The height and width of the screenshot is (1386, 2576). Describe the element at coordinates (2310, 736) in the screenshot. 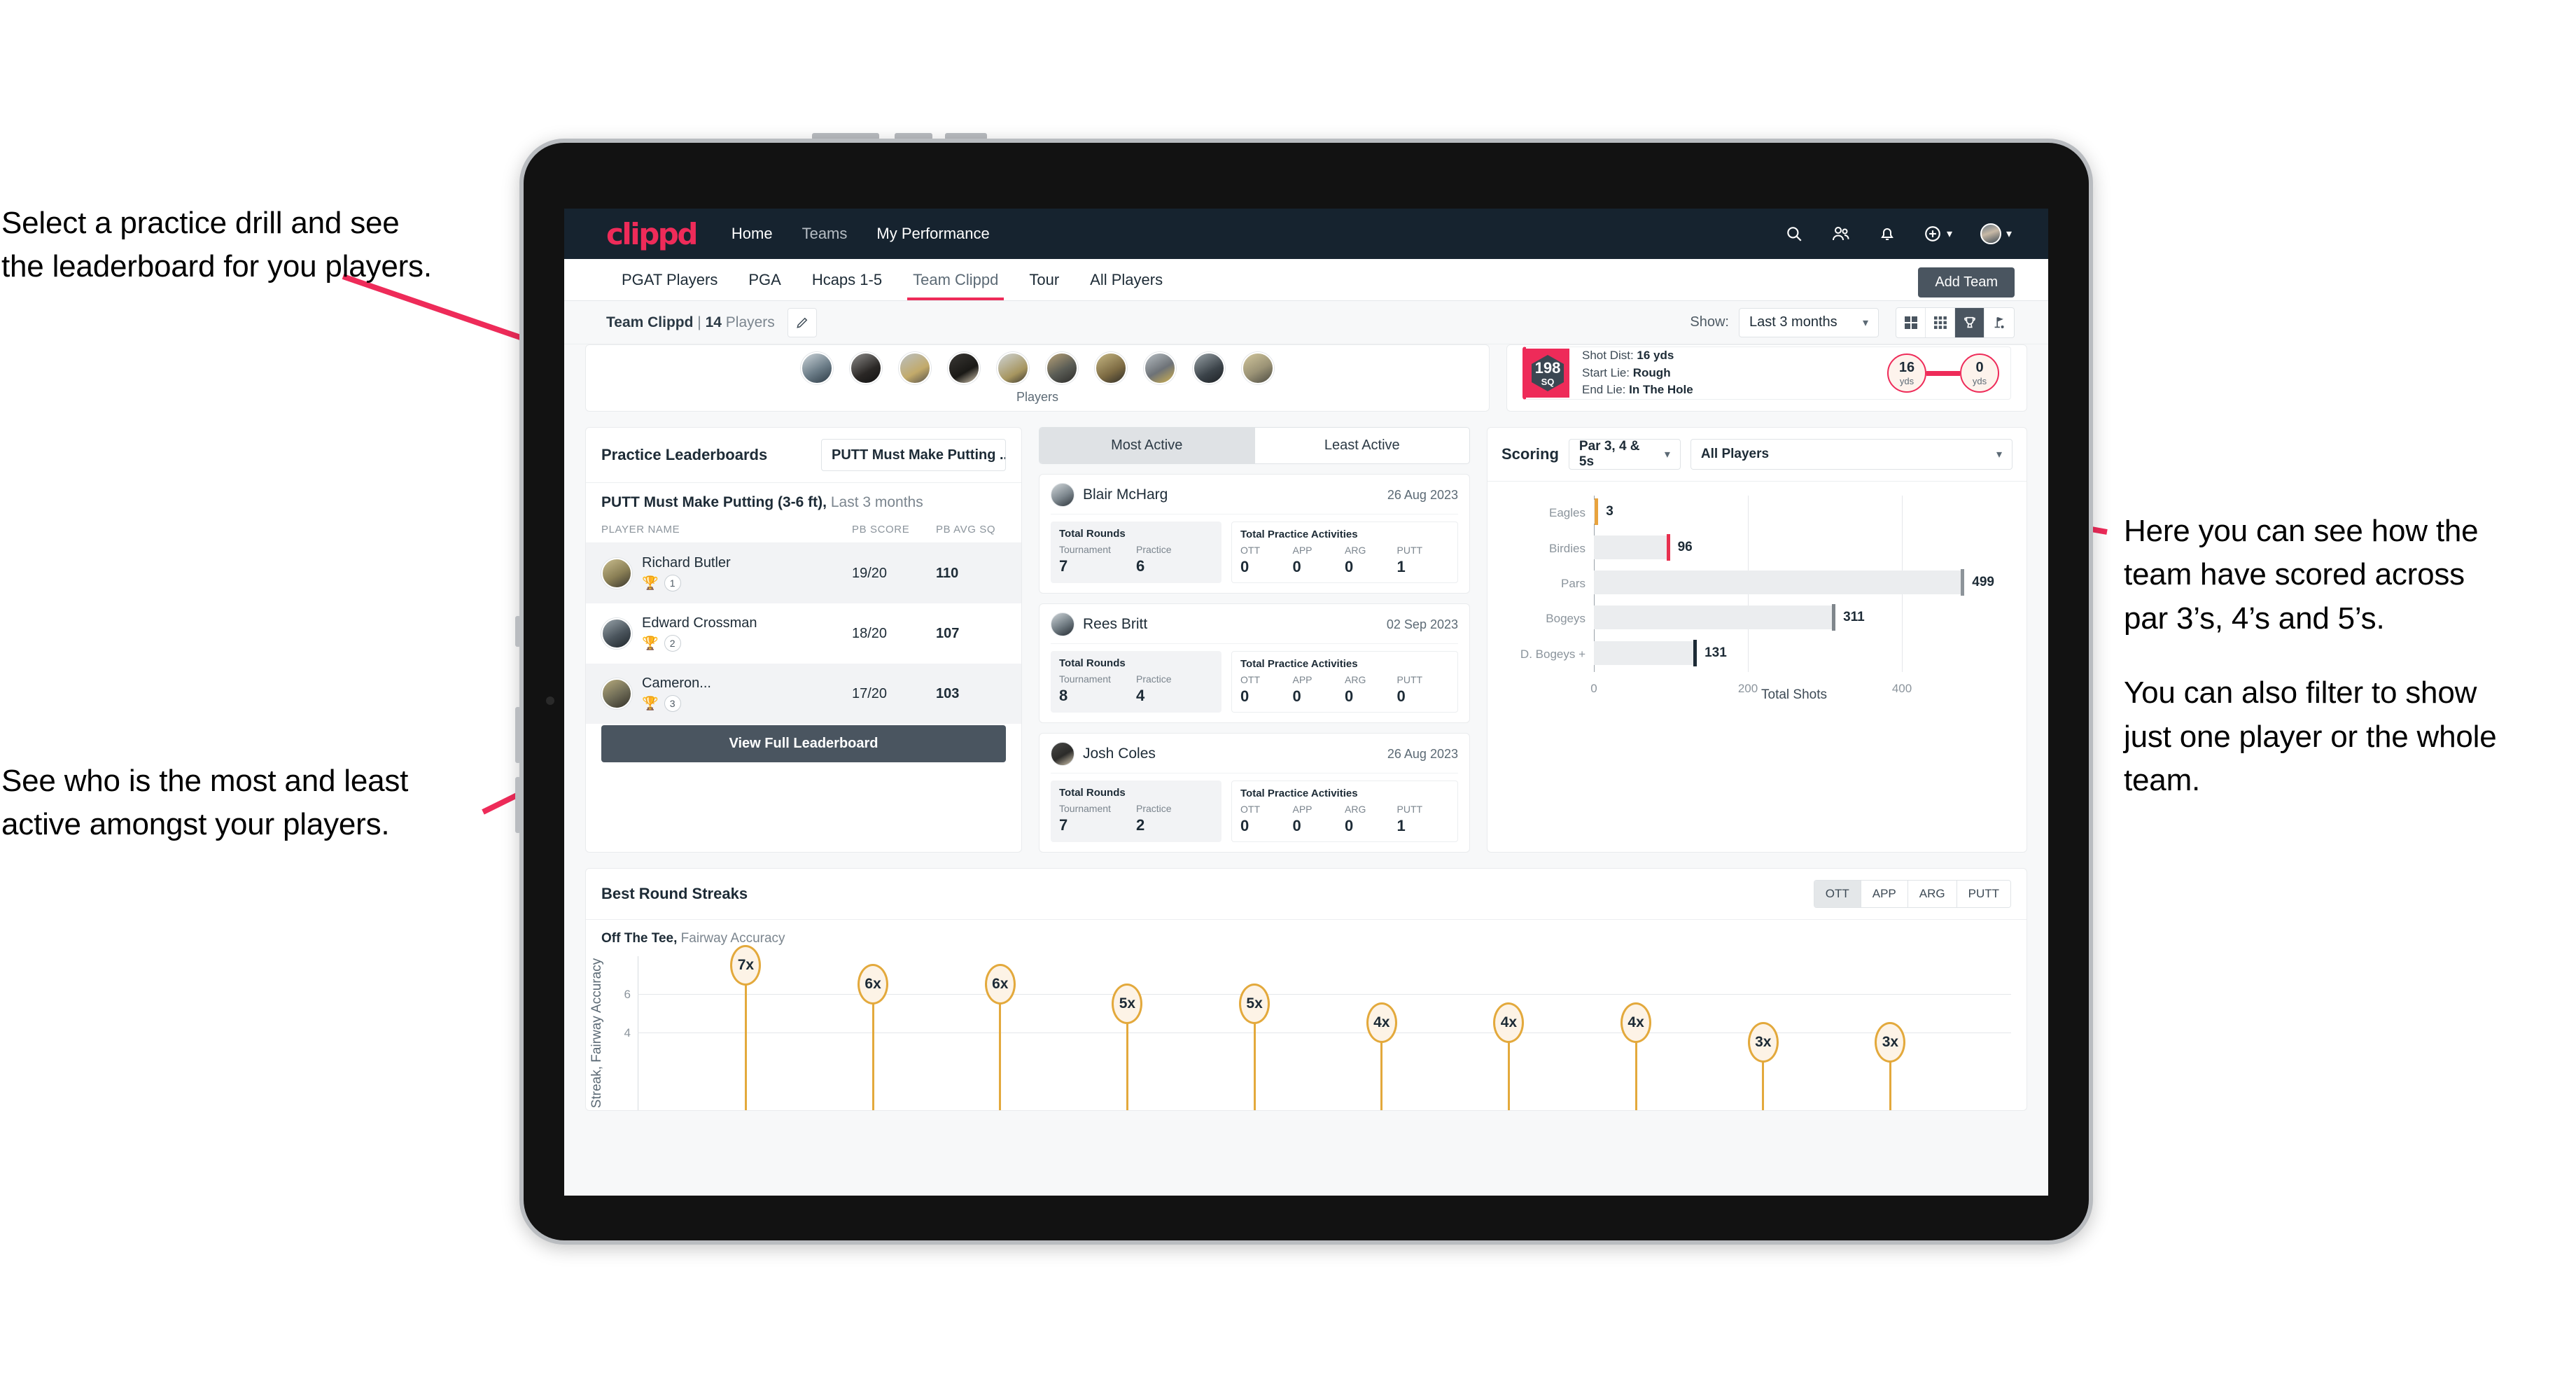

I see `annotation-line: just one player or the whole` at that location.